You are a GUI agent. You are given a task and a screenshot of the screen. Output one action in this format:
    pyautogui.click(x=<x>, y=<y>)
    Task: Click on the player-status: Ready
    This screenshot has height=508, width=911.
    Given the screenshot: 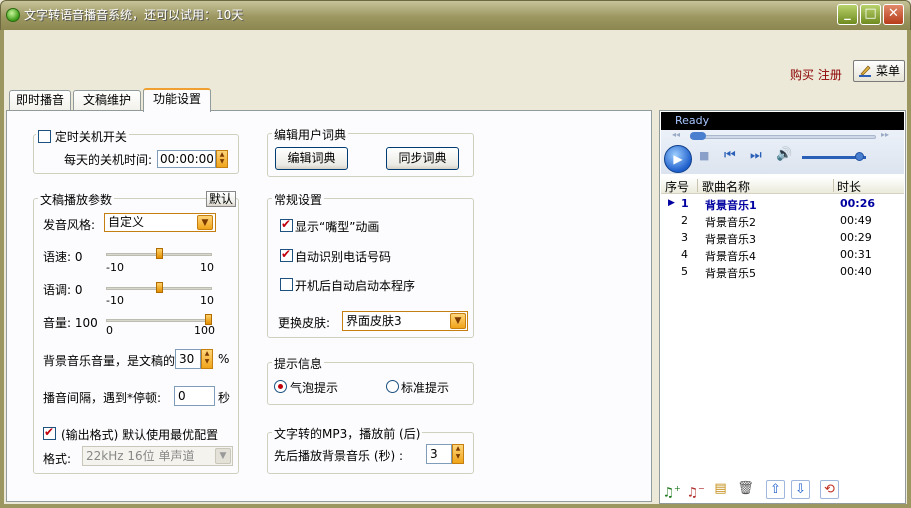 What is the action you would take?
    pyautogui.click(x=692, y=120)
    